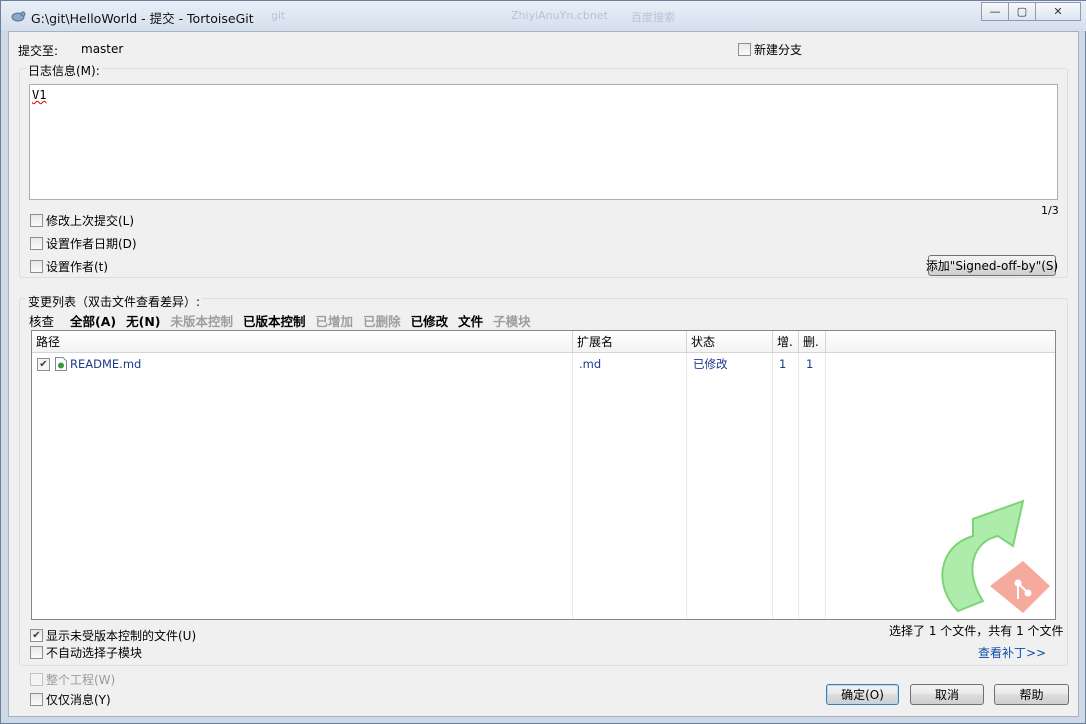 Image resolution: width=1086 pixels, height=724 pixels. I want to click on set-author-date-checkbox: 设置作者日期(D), so click(83, 243).